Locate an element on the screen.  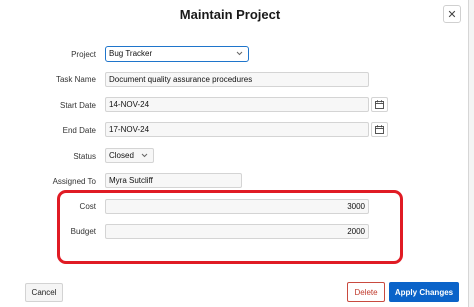
project-select: Bug Tracker is located at coordinates (177, 54).